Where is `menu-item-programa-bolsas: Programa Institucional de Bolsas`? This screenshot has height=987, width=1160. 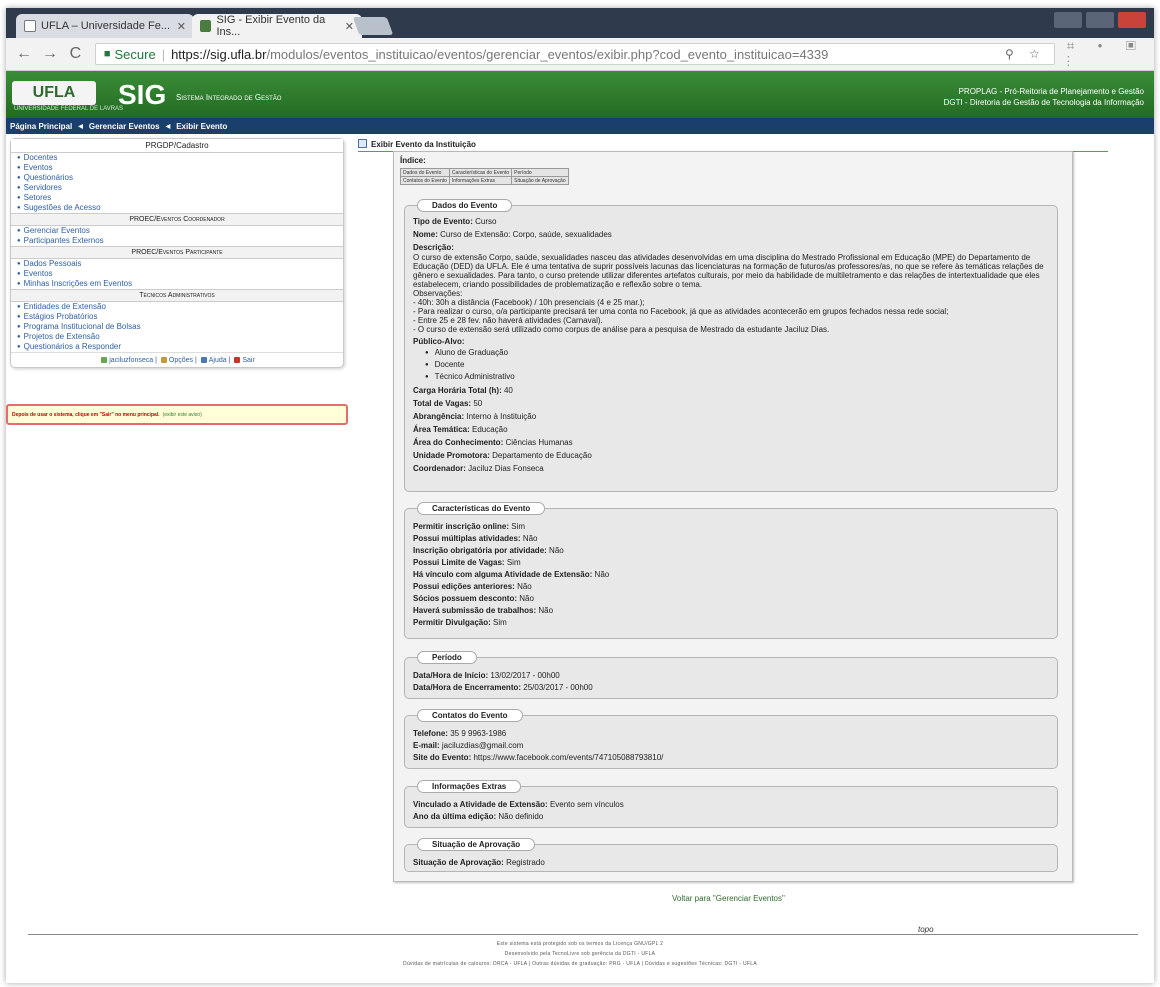 menu-item-programa-bolsas: Programa Institucional de Bolsas is located at coordinates (177, 327).